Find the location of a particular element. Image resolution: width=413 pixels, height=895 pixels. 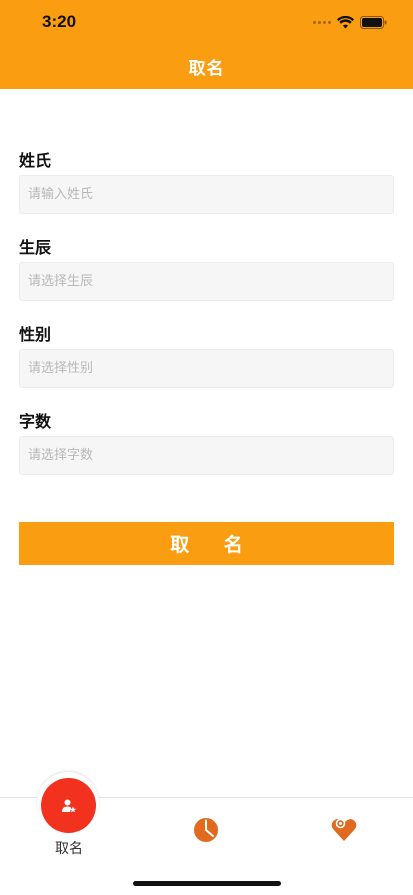

heart-pin-icon is located at coordinates (344, 829).